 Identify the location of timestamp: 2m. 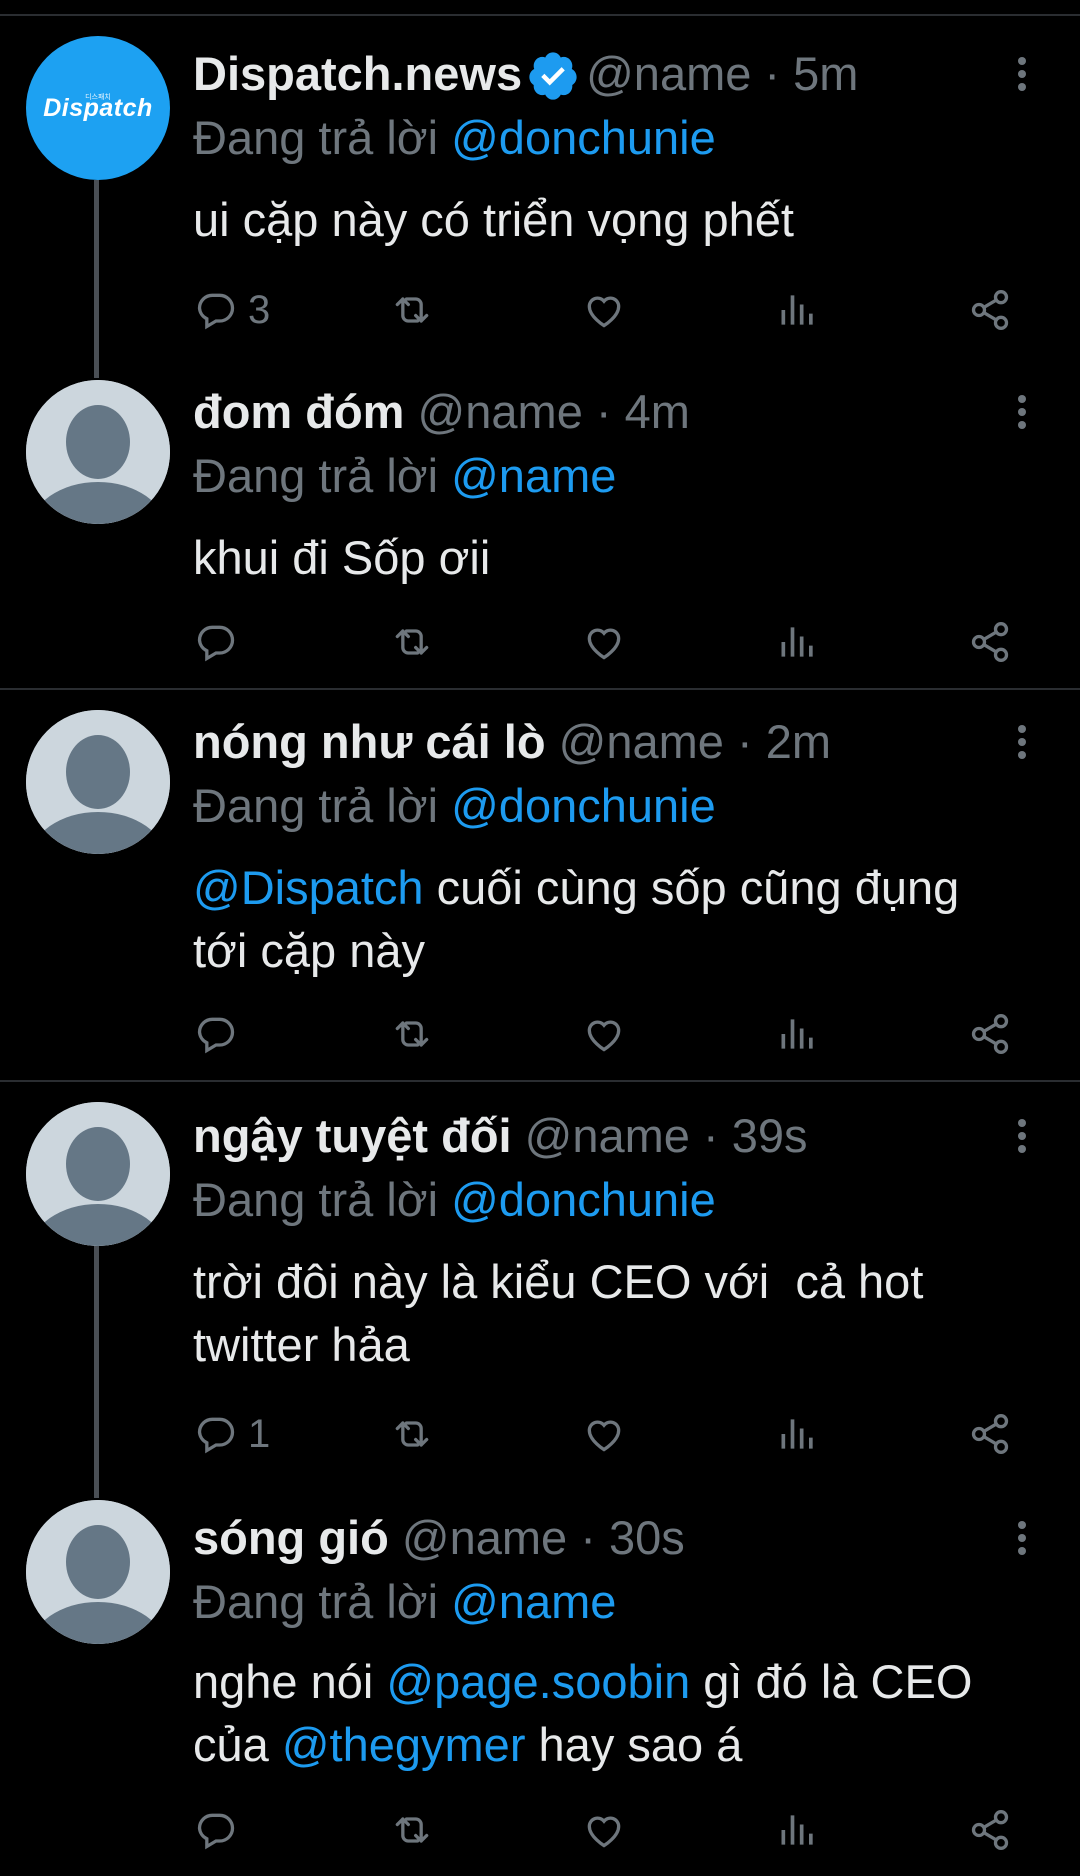
(798, 741).